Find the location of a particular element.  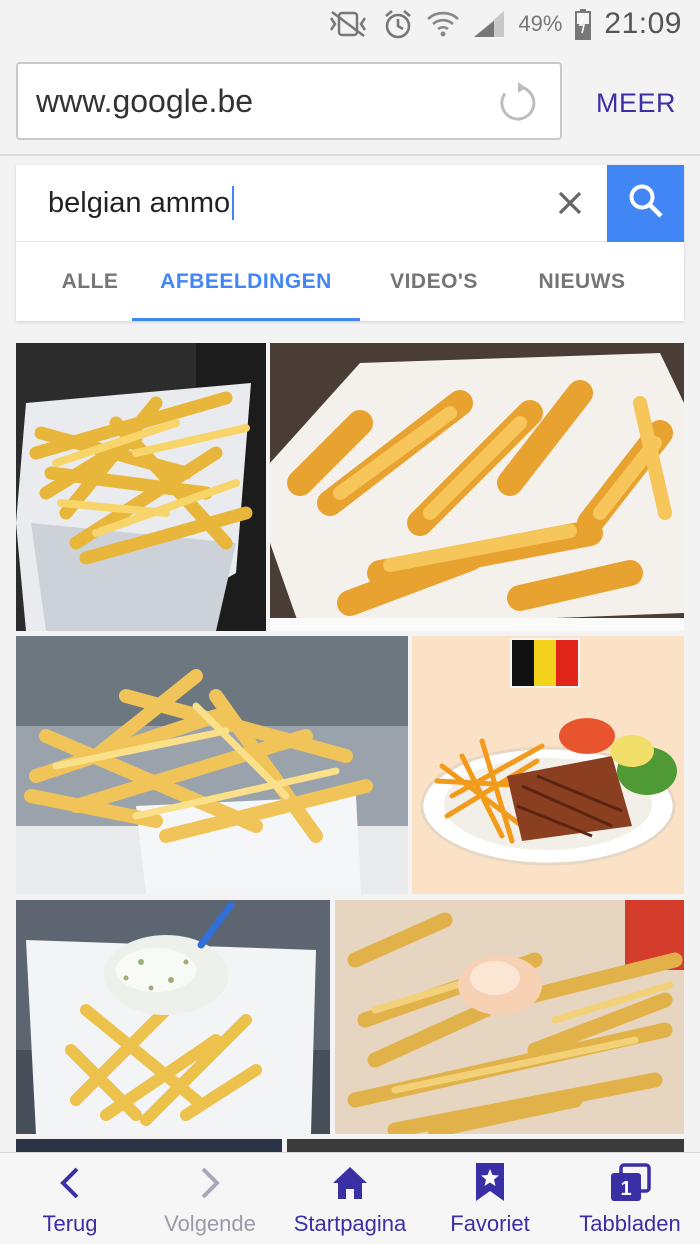

search-input: belgian ammo is located at coordinates (141, 203).